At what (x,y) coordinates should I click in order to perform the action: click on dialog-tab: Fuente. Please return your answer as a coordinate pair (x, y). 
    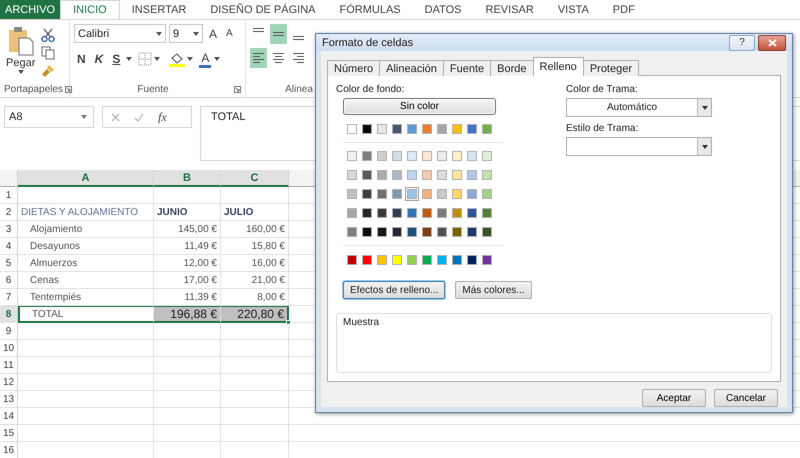
    Looking at the image, I should click on (467, 68).